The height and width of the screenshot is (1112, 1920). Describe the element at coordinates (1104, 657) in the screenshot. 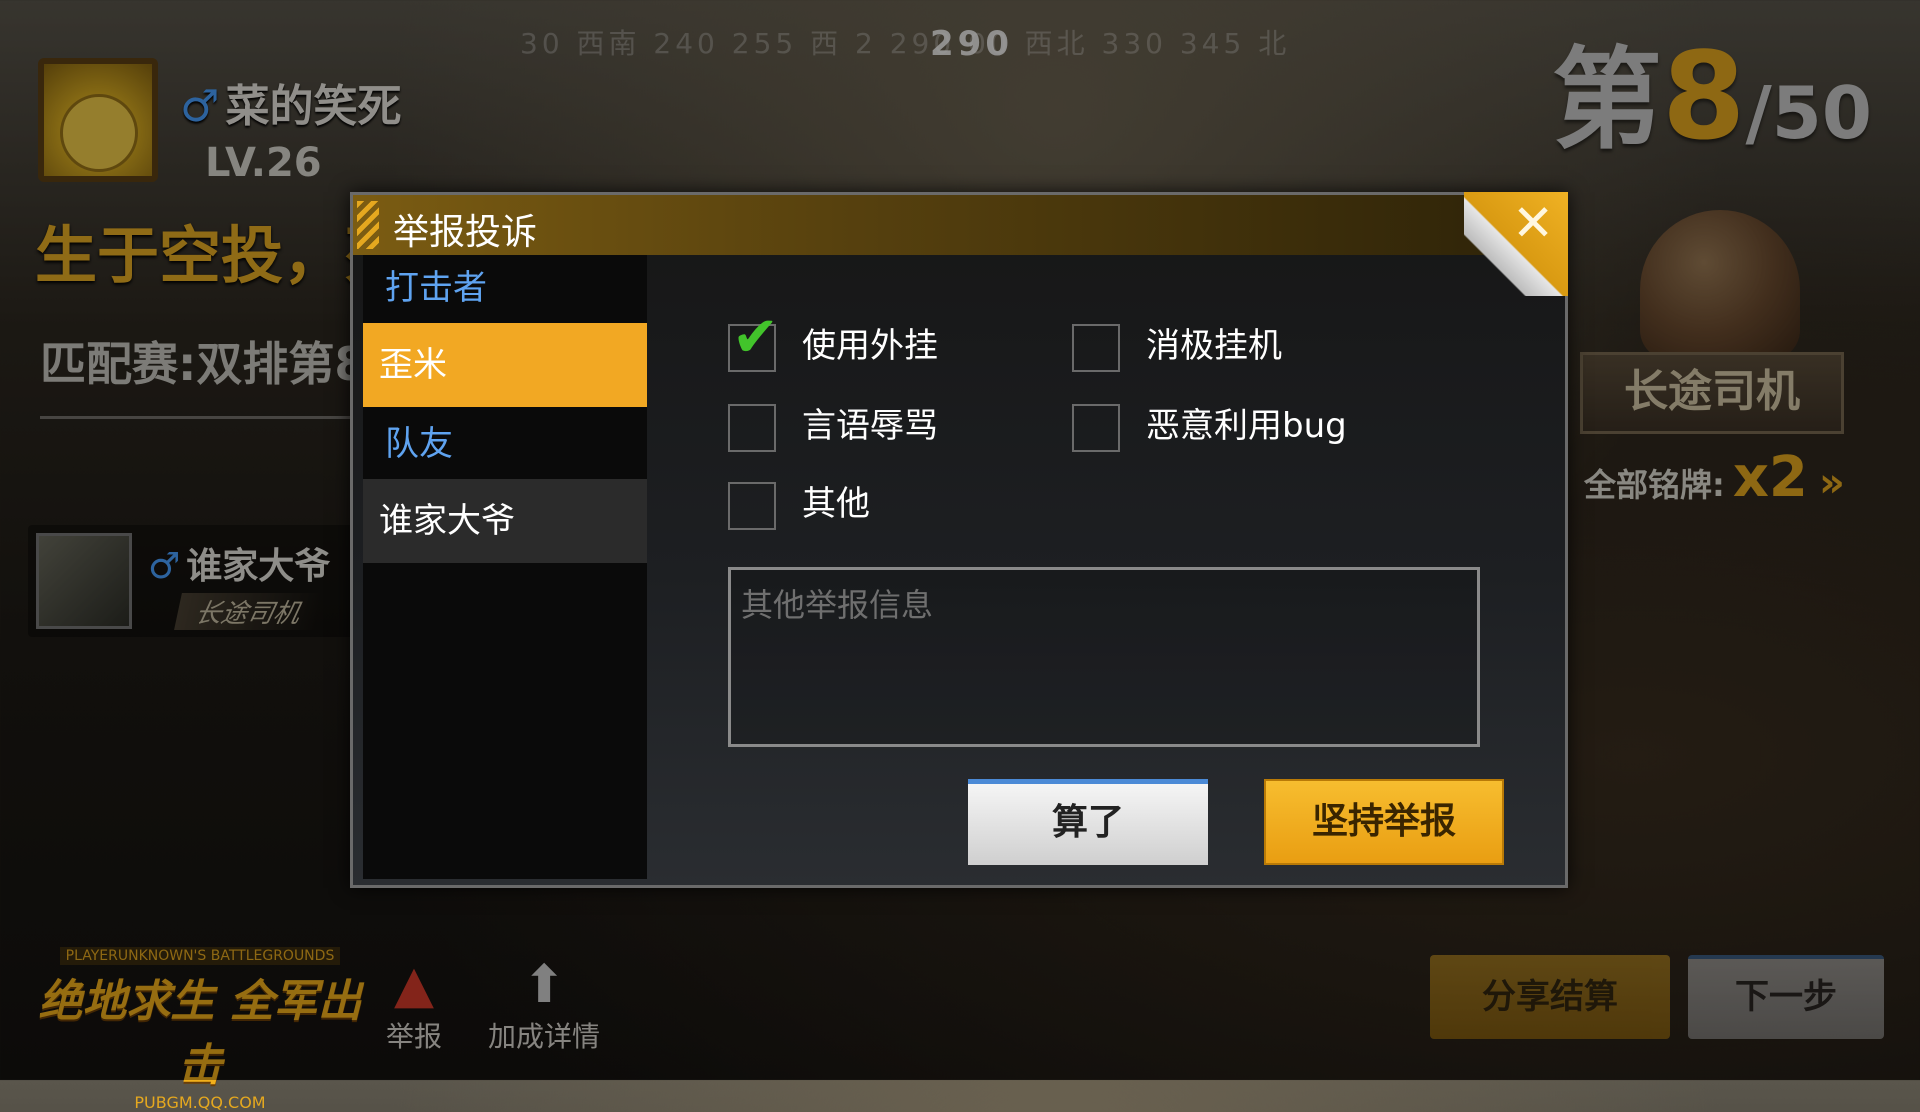

I see `report-details-input: 其他举报信息` at that location.